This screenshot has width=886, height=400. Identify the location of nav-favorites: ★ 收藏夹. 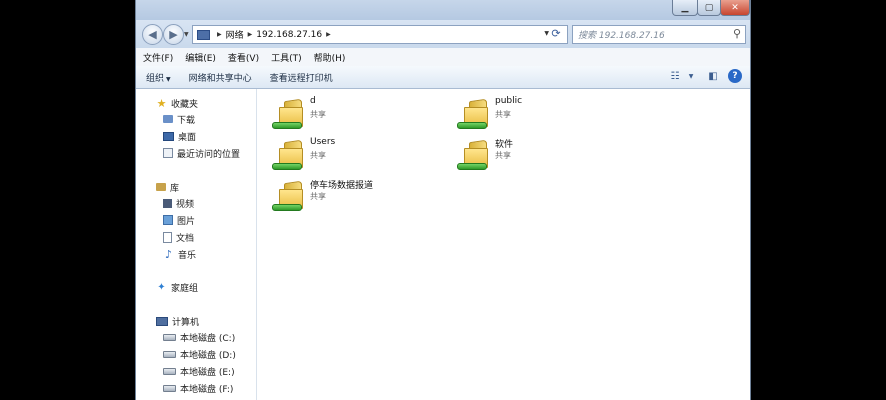
(177, 103).